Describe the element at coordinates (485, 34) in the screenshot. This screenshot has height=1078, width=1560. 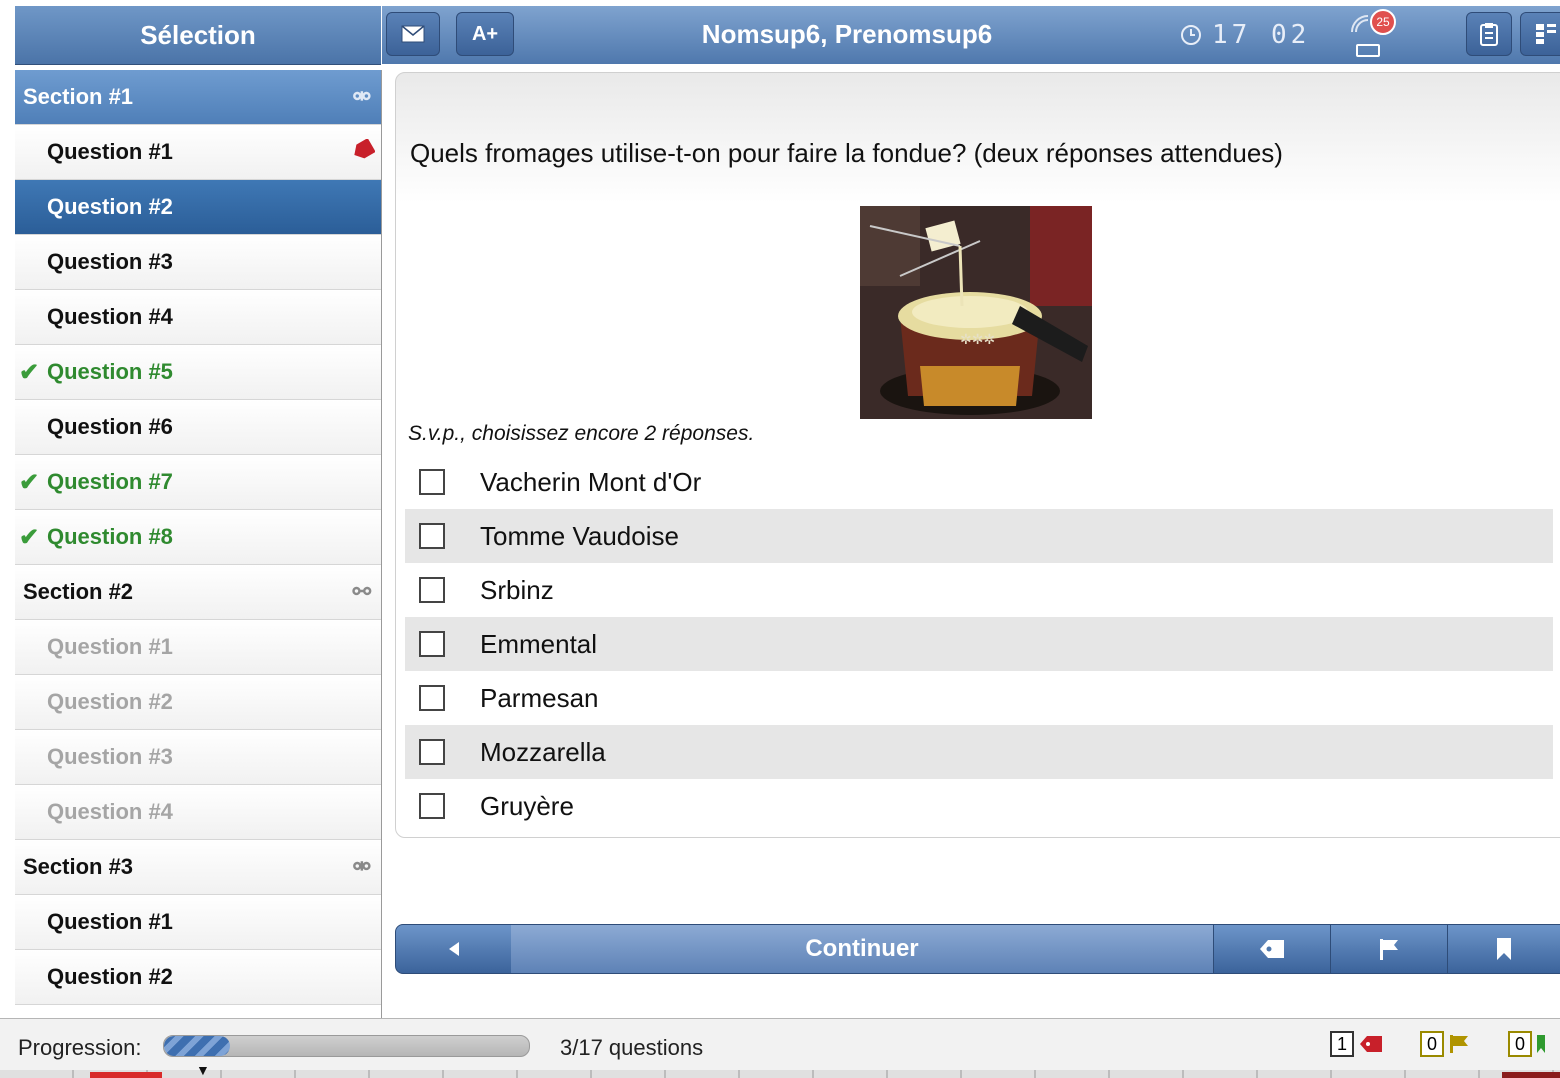
I see `font-size-button: A+` at that location.